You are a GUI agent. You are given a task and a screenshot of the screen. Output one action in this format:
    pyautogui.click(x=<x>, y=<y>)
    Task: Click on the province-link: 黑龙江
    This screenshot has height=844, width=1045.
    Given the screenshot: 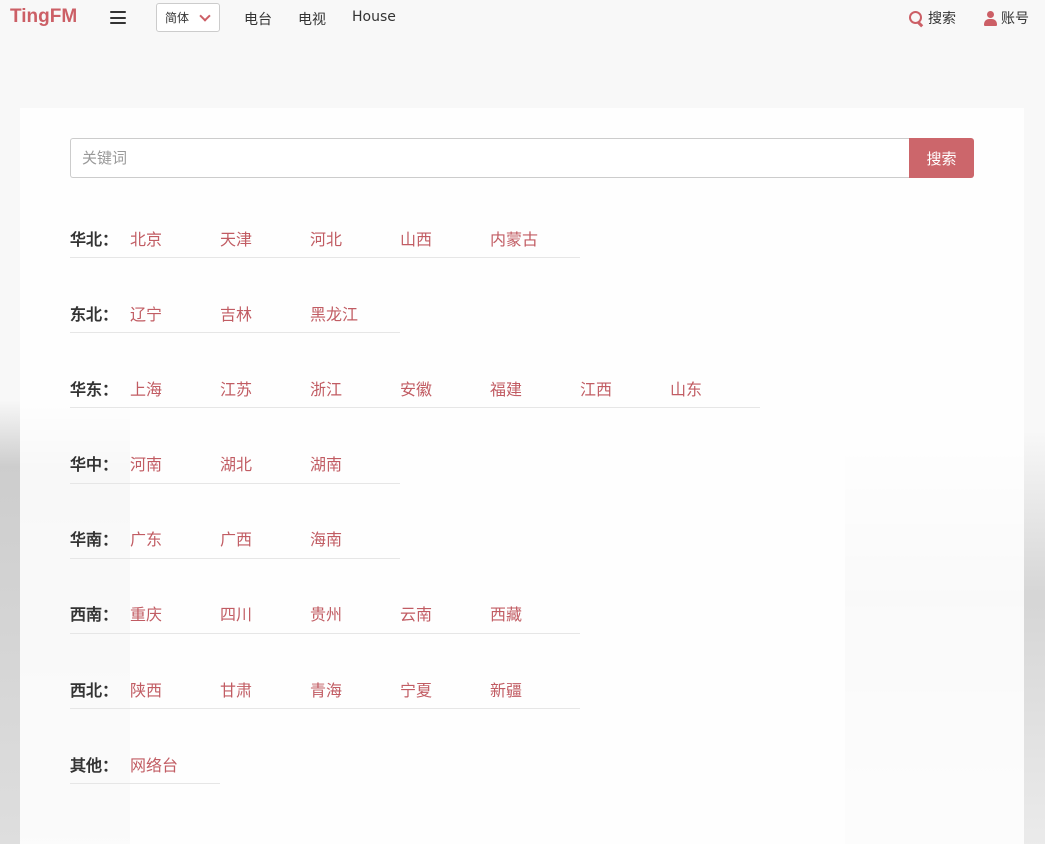 What is the action you would take?
    pyautogui.click(x=355, y=313)
    